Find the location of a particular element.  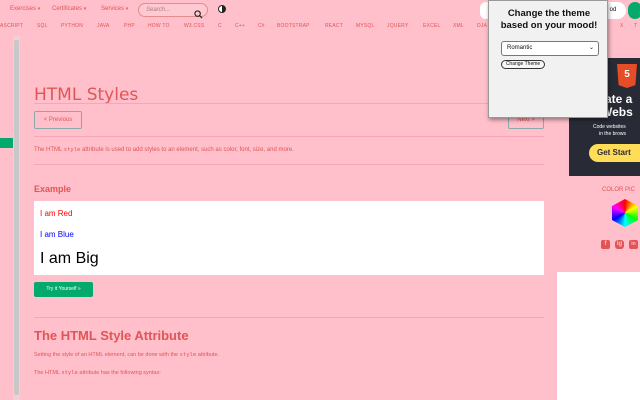

subnav-item: MYSQL is located at coordinates (365, 26).